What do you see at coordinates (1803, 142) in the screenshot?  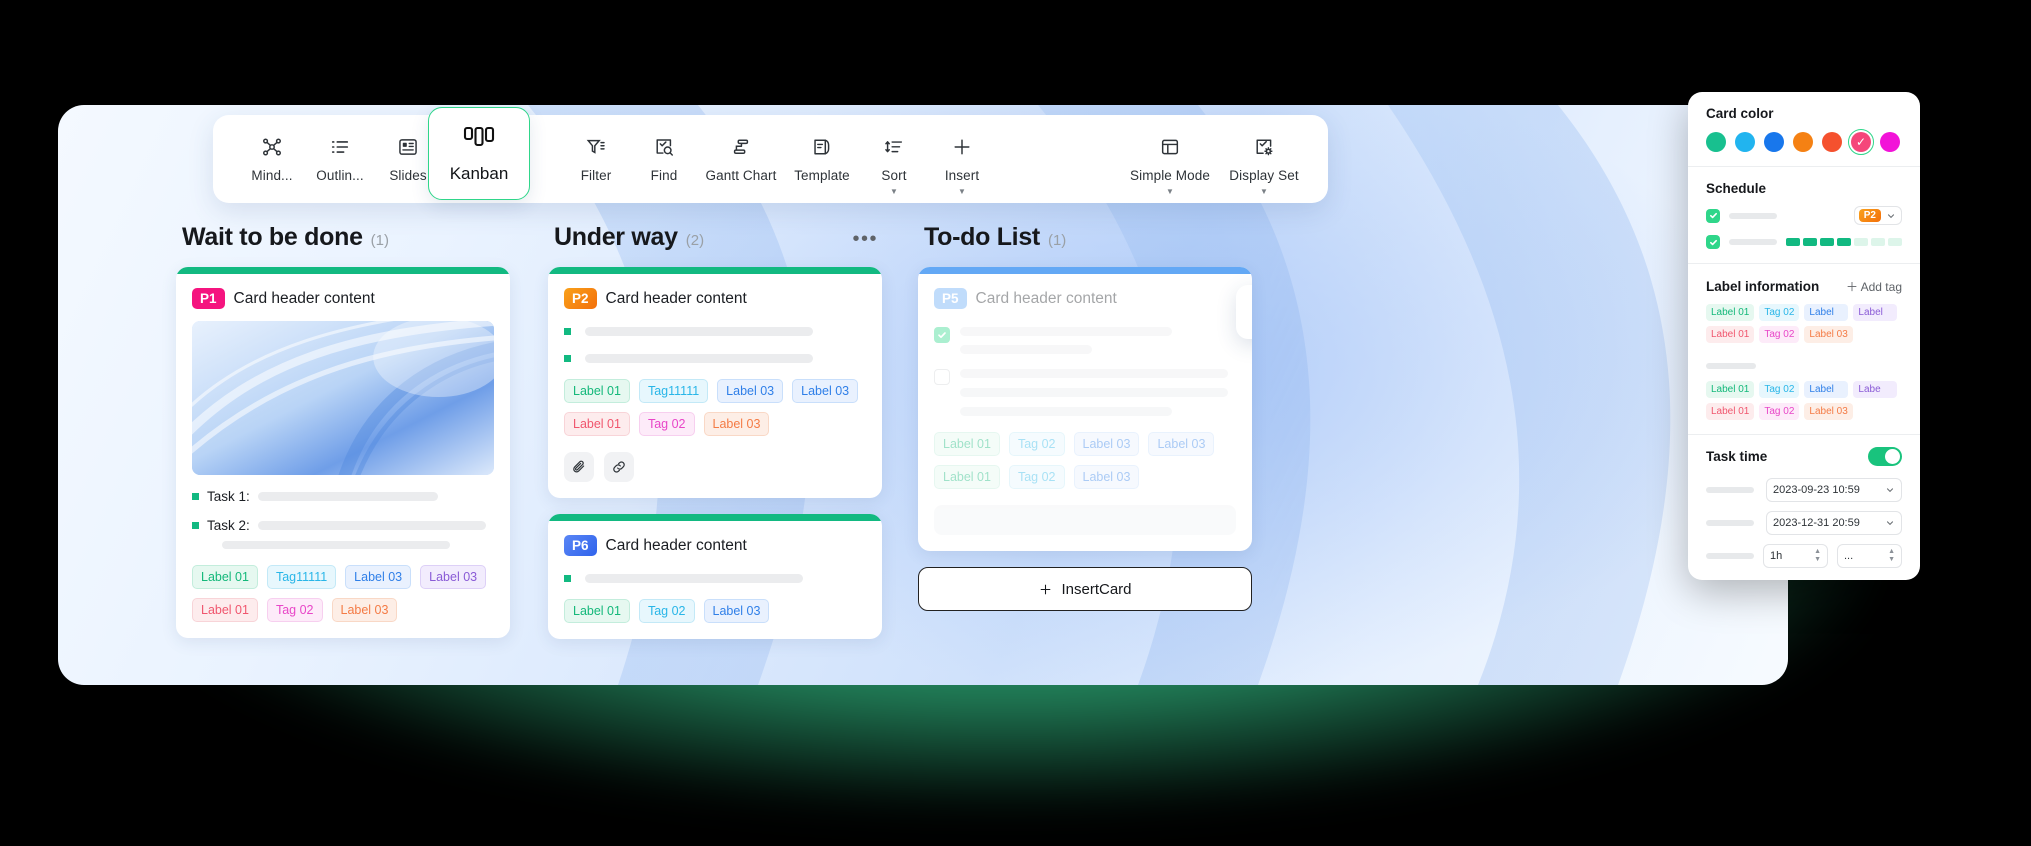 I see `color-swatch-orange` at bounding box center [1803, 142].